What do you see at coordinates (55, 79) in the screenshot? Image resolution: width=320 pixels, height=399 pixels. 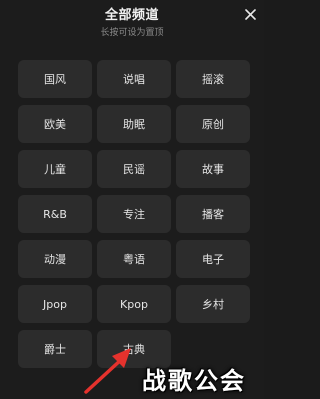 I see `channel-guofeng: 国风` at bounding box center [55, 79].